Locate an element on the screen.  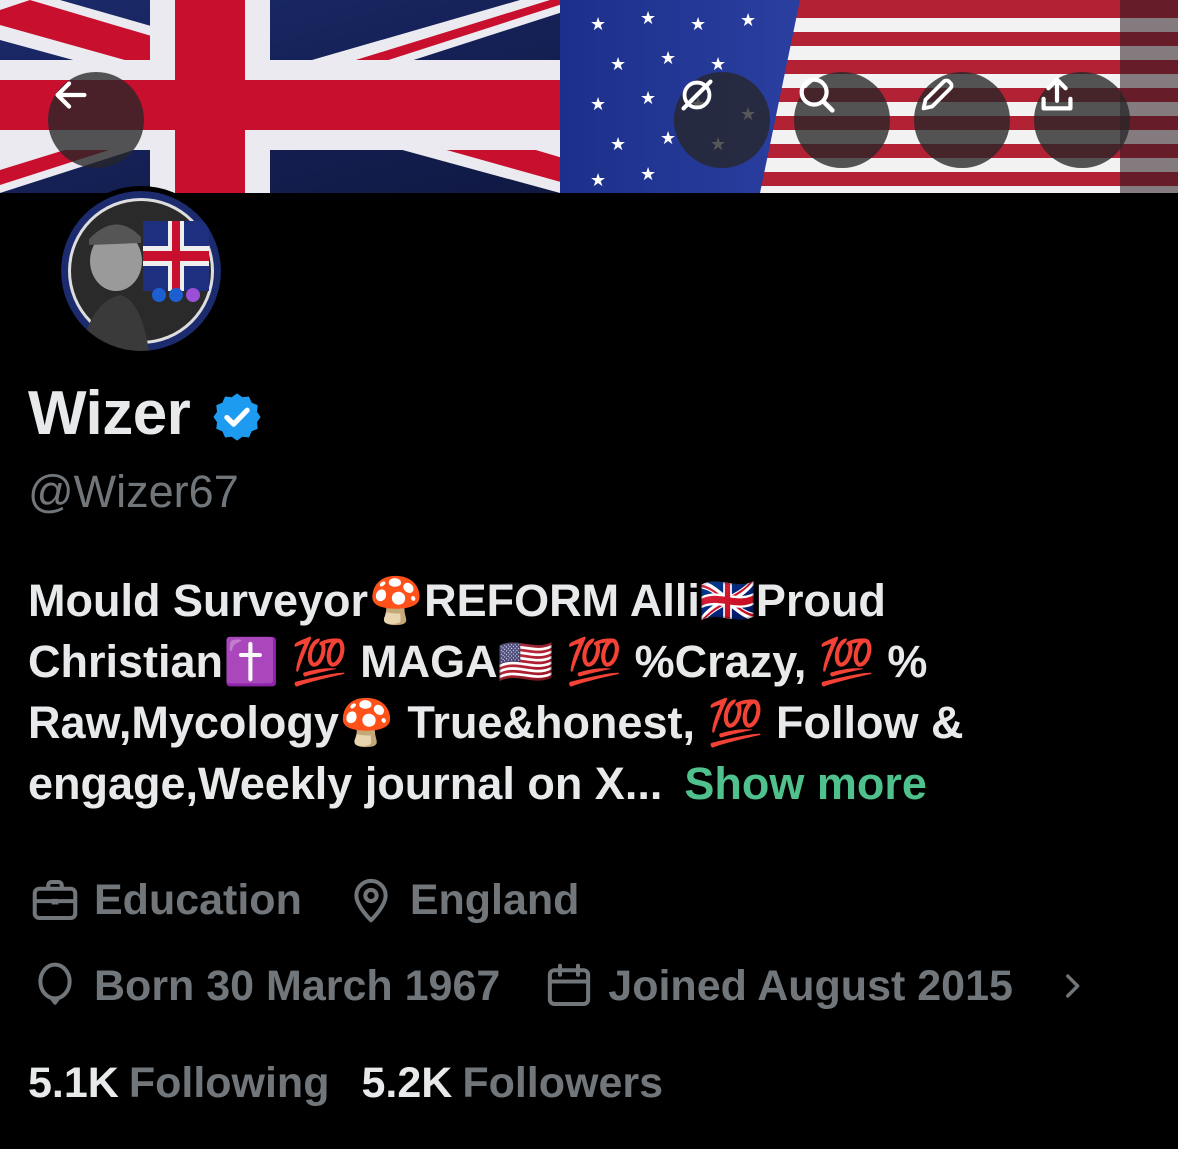
category-item: Education is located at coordinates (165, 900).